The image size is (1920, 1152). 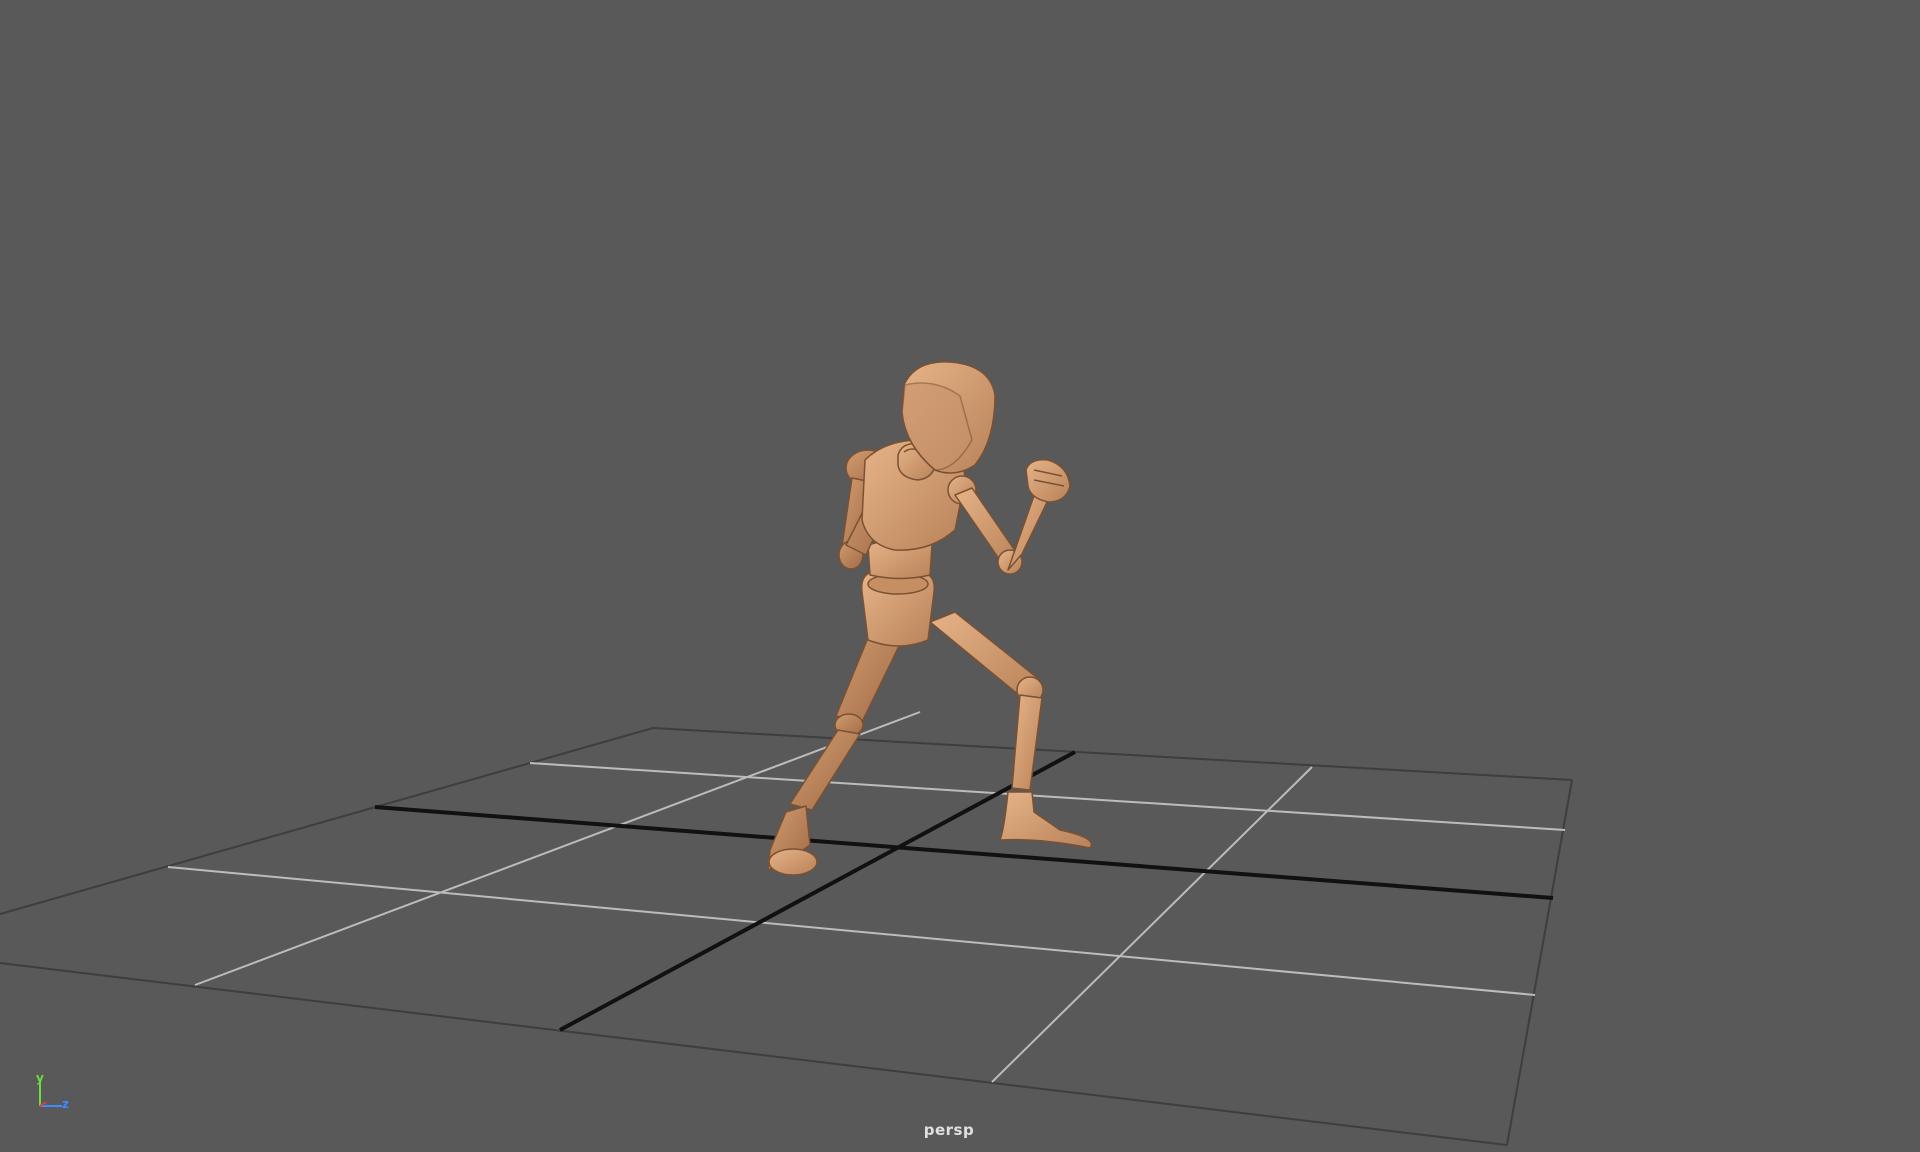 I want to click on front-fist, so click(x=1048, y=480).